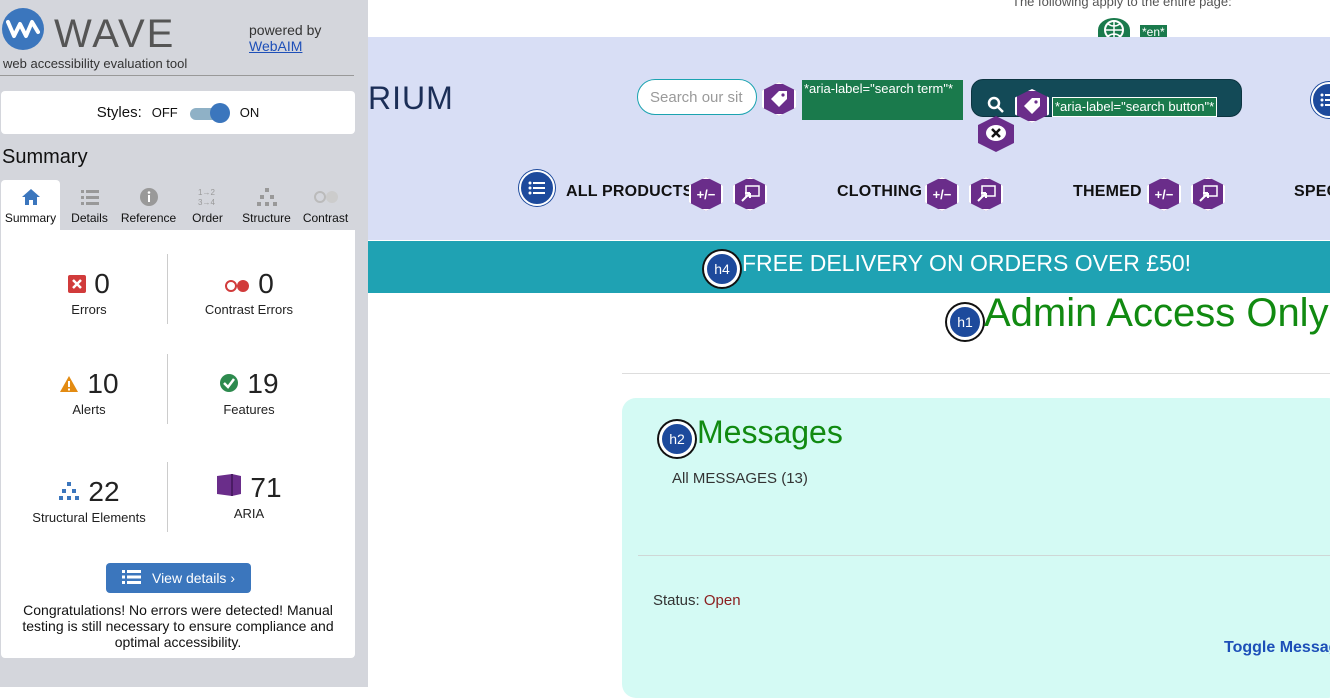 The image size is (1330, 698). What do you see at coordinates (629, 192) in the screenshot?
I see `nav-all-products: ALL PRODUCTS` at bounding box center [629, 192].